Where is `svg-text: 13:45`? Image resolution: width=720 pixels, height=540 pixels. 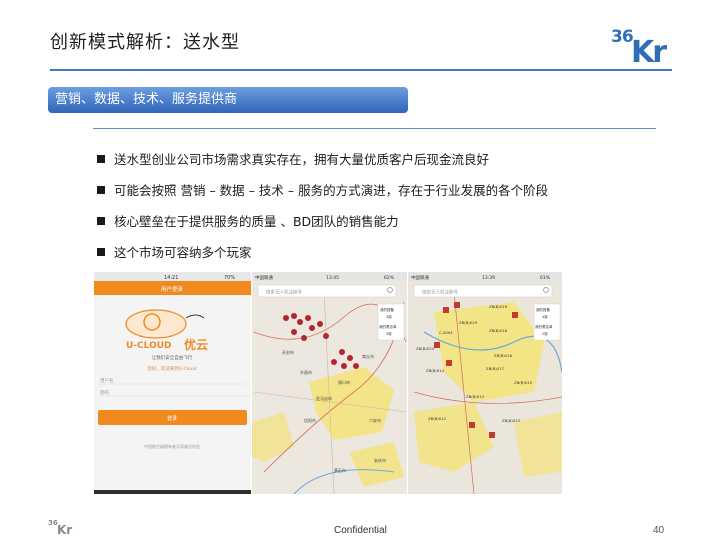
svg-text: 13:45 is located at coordinates (332, 278).